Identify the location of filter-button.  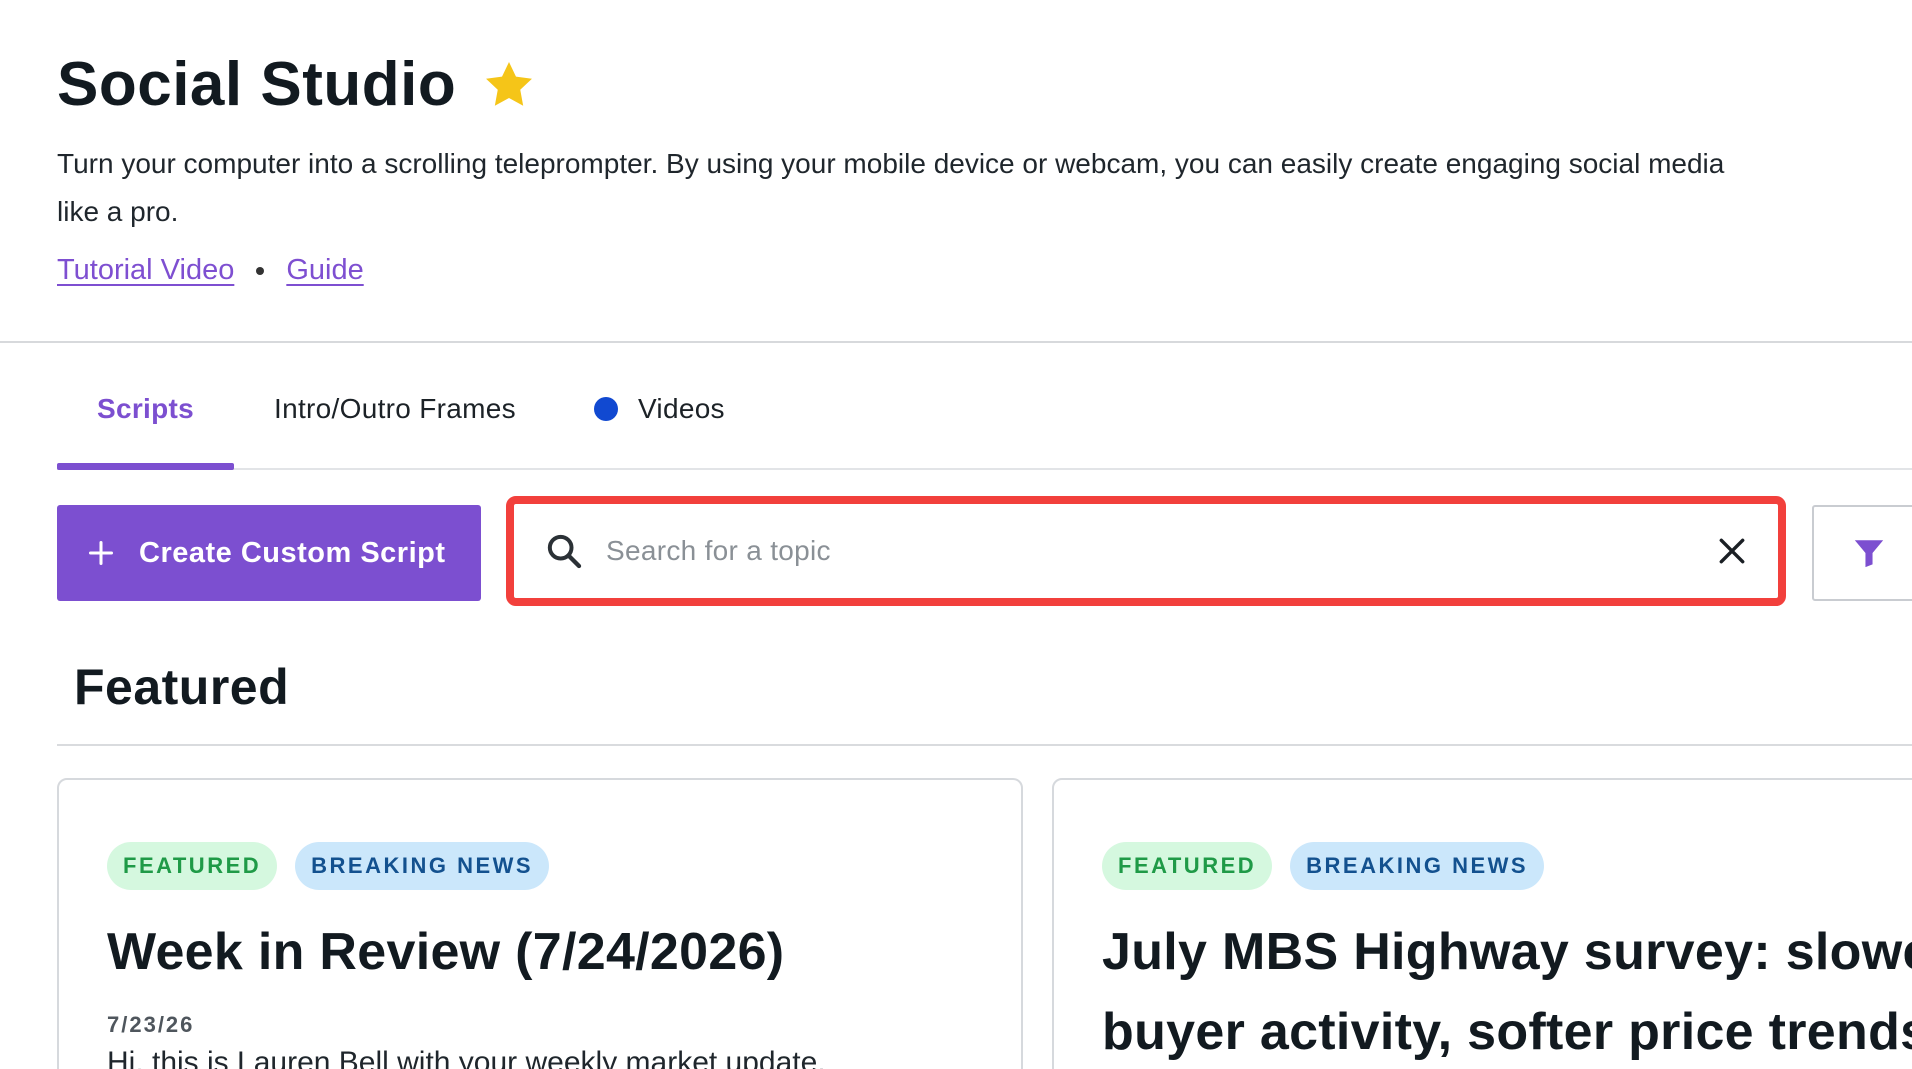
(1862, 553).